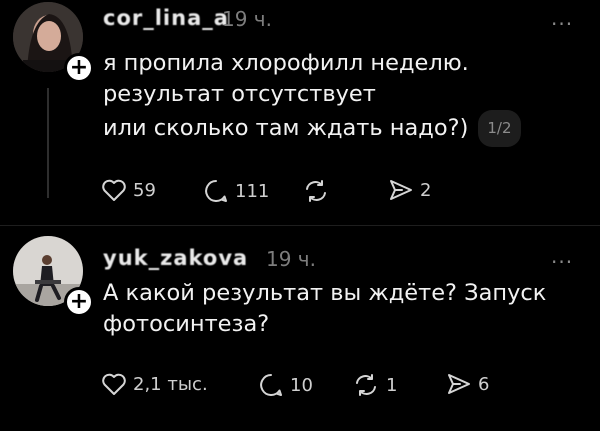 Image resolution: width=600 pixels, height=431 pixels. Describe the element at coordinates (484, 384) in the screenshot. I see `share-count: 6` at that location.